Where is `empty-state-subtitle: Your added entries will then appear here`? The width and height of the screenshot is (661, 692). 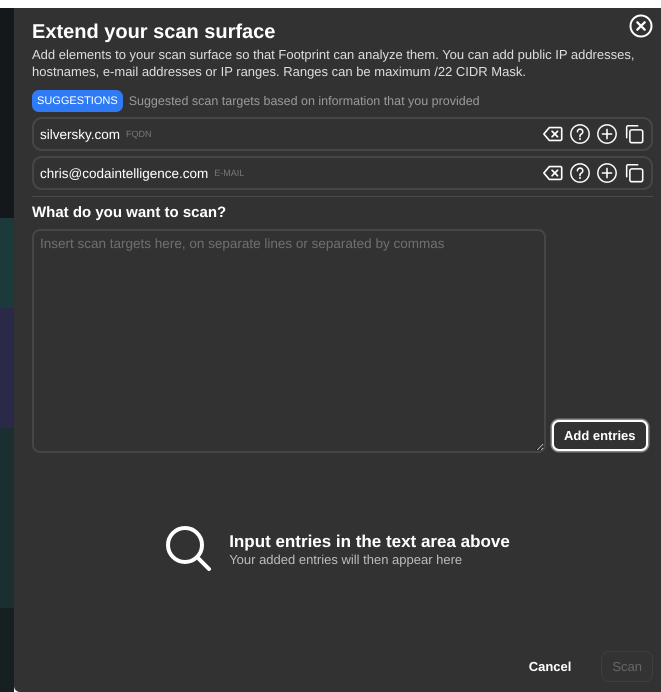 empty-state-subtitle: Your added entries will then appear here is located at coordinates (346, 559).